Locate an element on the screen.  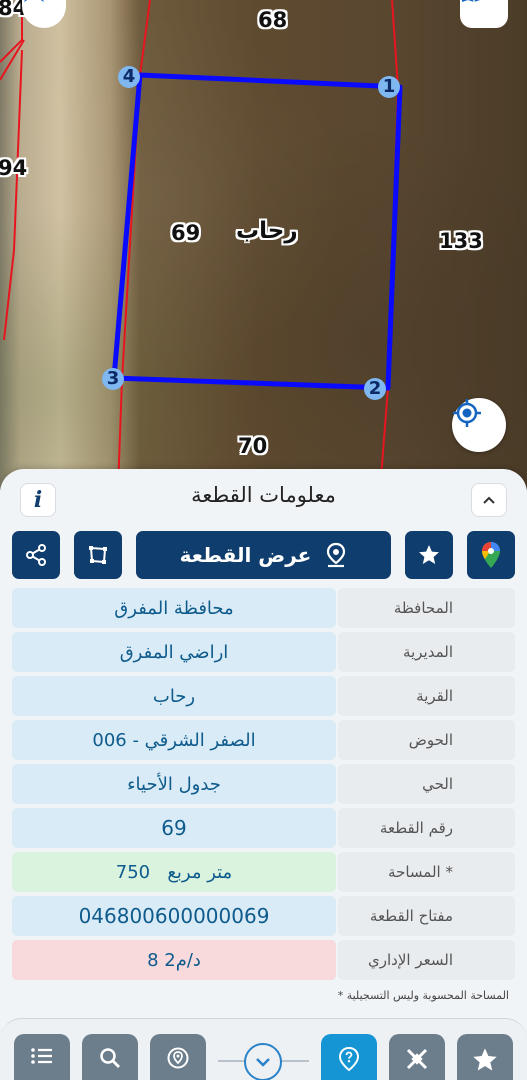
polygon-icon is located at coordinates (98, 555).